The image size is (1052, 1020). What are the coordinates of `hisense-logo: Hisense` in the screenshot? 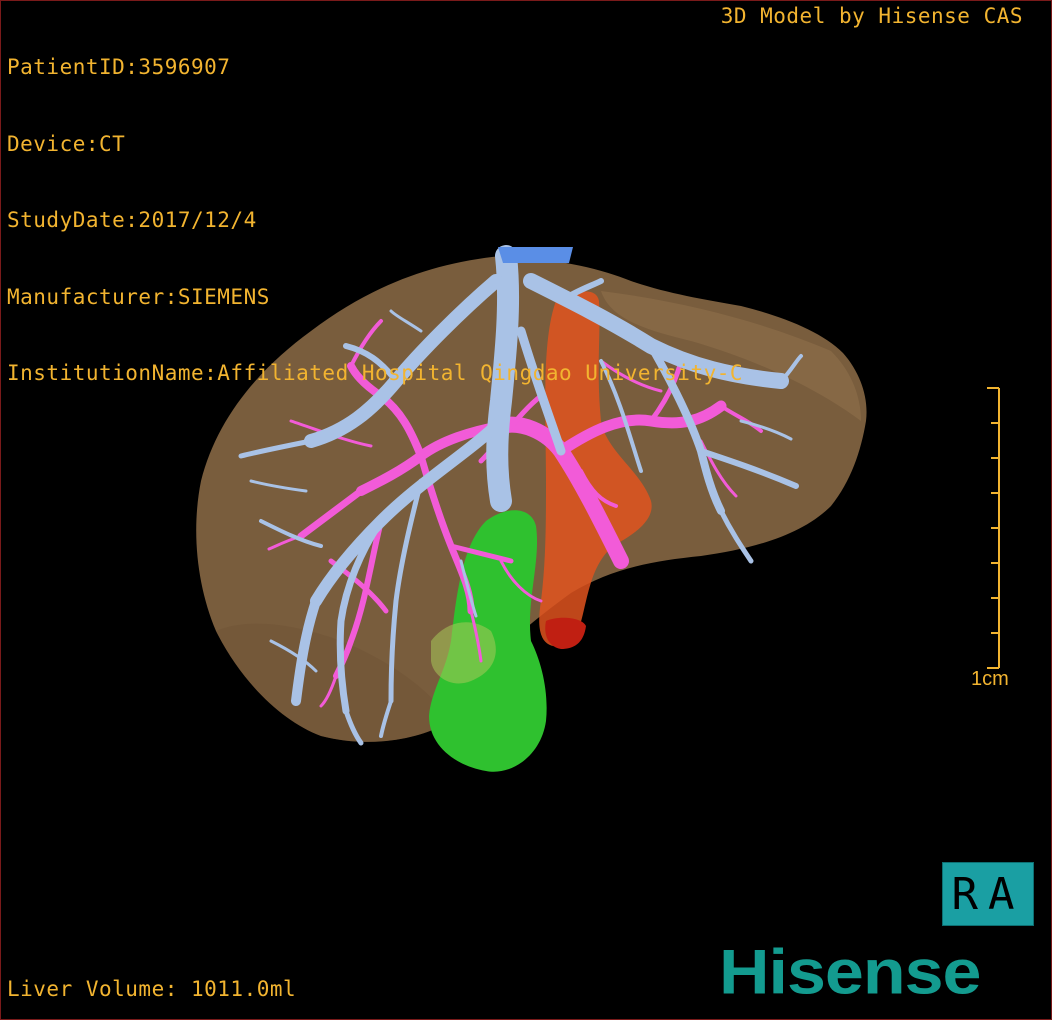 It's located at (850, 972).